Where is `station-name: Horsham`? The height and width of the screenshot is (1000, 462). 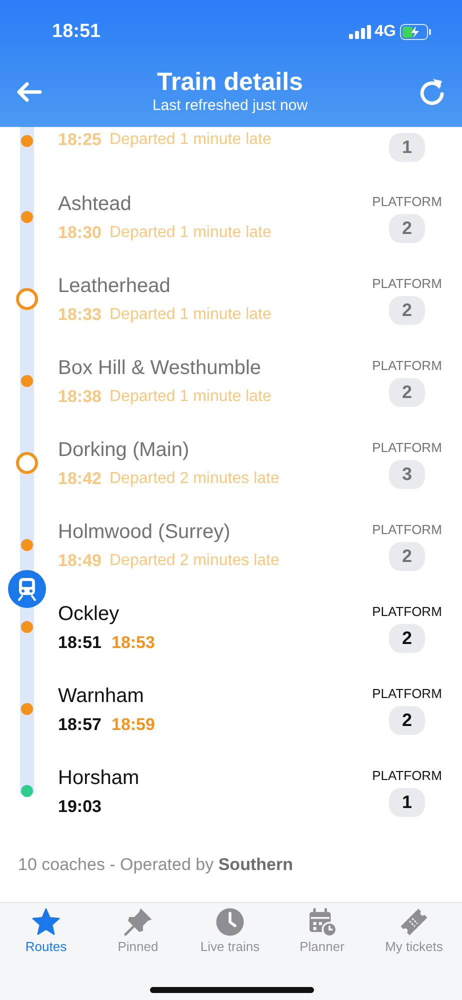 station-name: Horsham is located at coordinates (99, 778).